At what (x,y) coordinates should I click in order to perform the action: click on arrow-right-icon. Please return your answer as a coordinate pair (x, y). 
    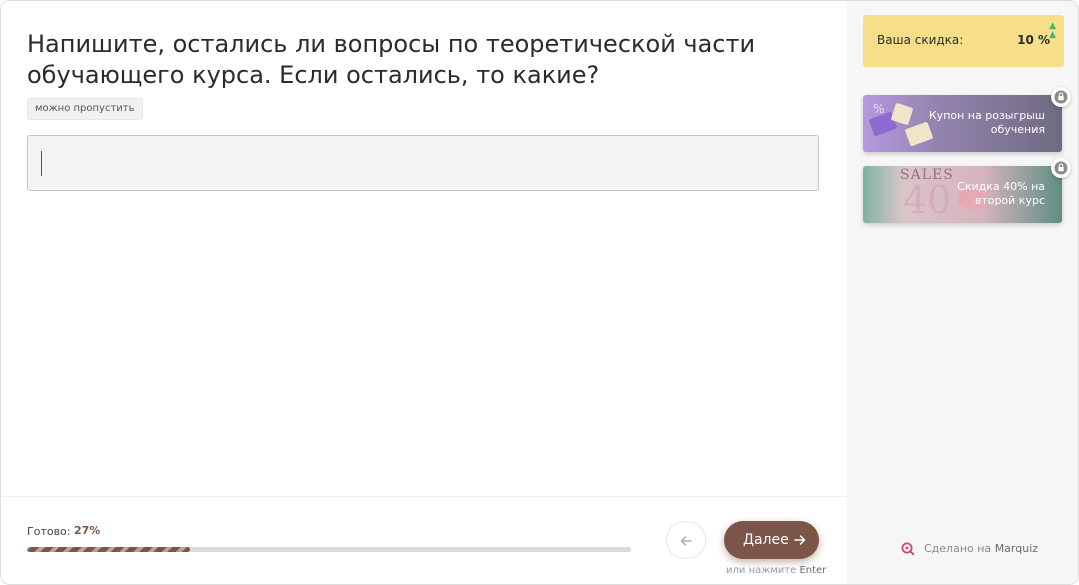
    Looking at the image, I should click on (800, 541).